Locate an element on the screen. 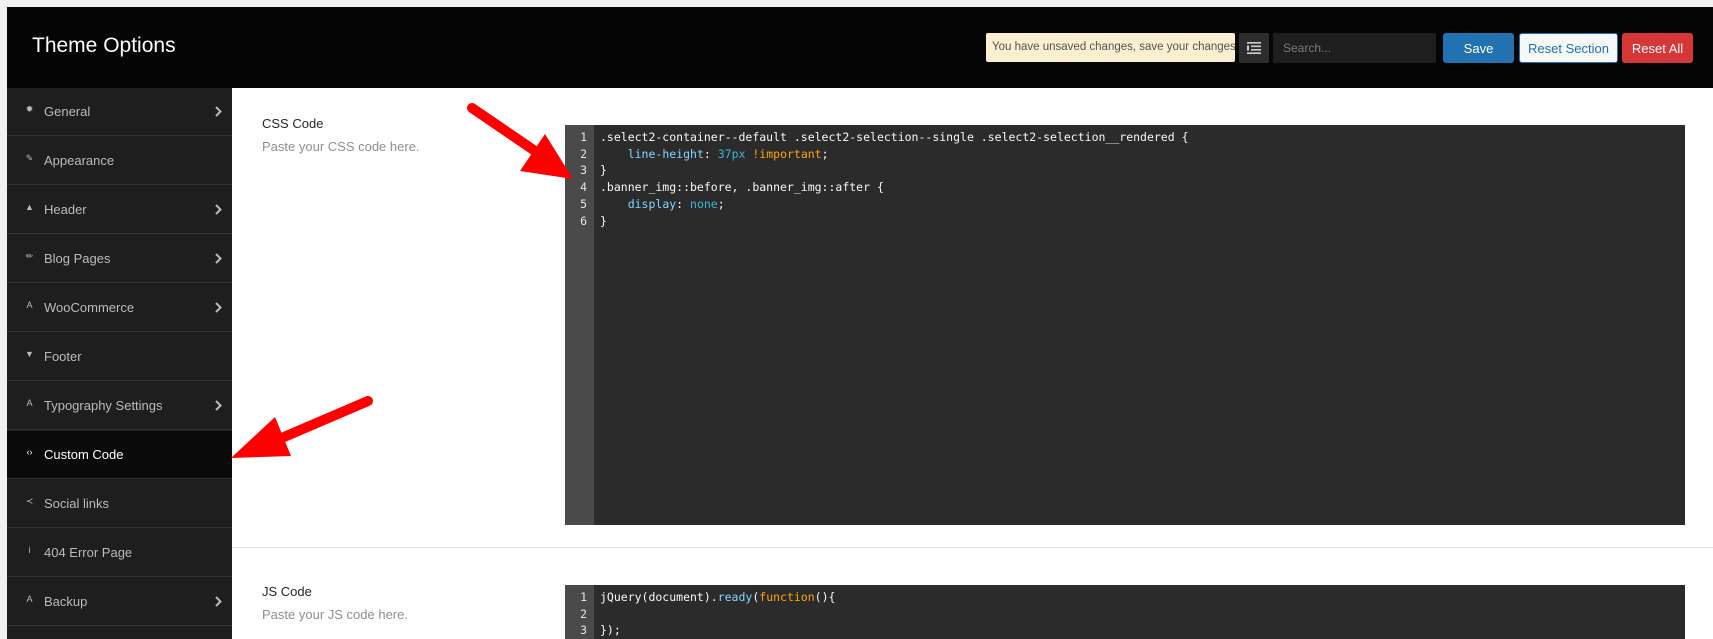 Image resolution: width=1713 pixels, height=639 pixels. sidebar-item-custom-code: ‹› Custom Code is located at coordinates (119, 455).